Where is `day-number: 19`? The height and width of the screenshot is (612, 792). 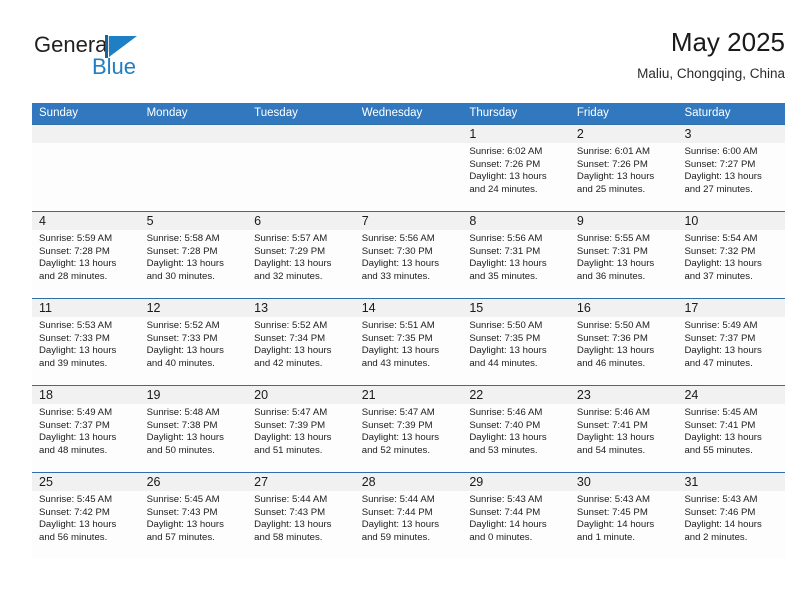 day-number: 19 is located at coordinates (194, 395).